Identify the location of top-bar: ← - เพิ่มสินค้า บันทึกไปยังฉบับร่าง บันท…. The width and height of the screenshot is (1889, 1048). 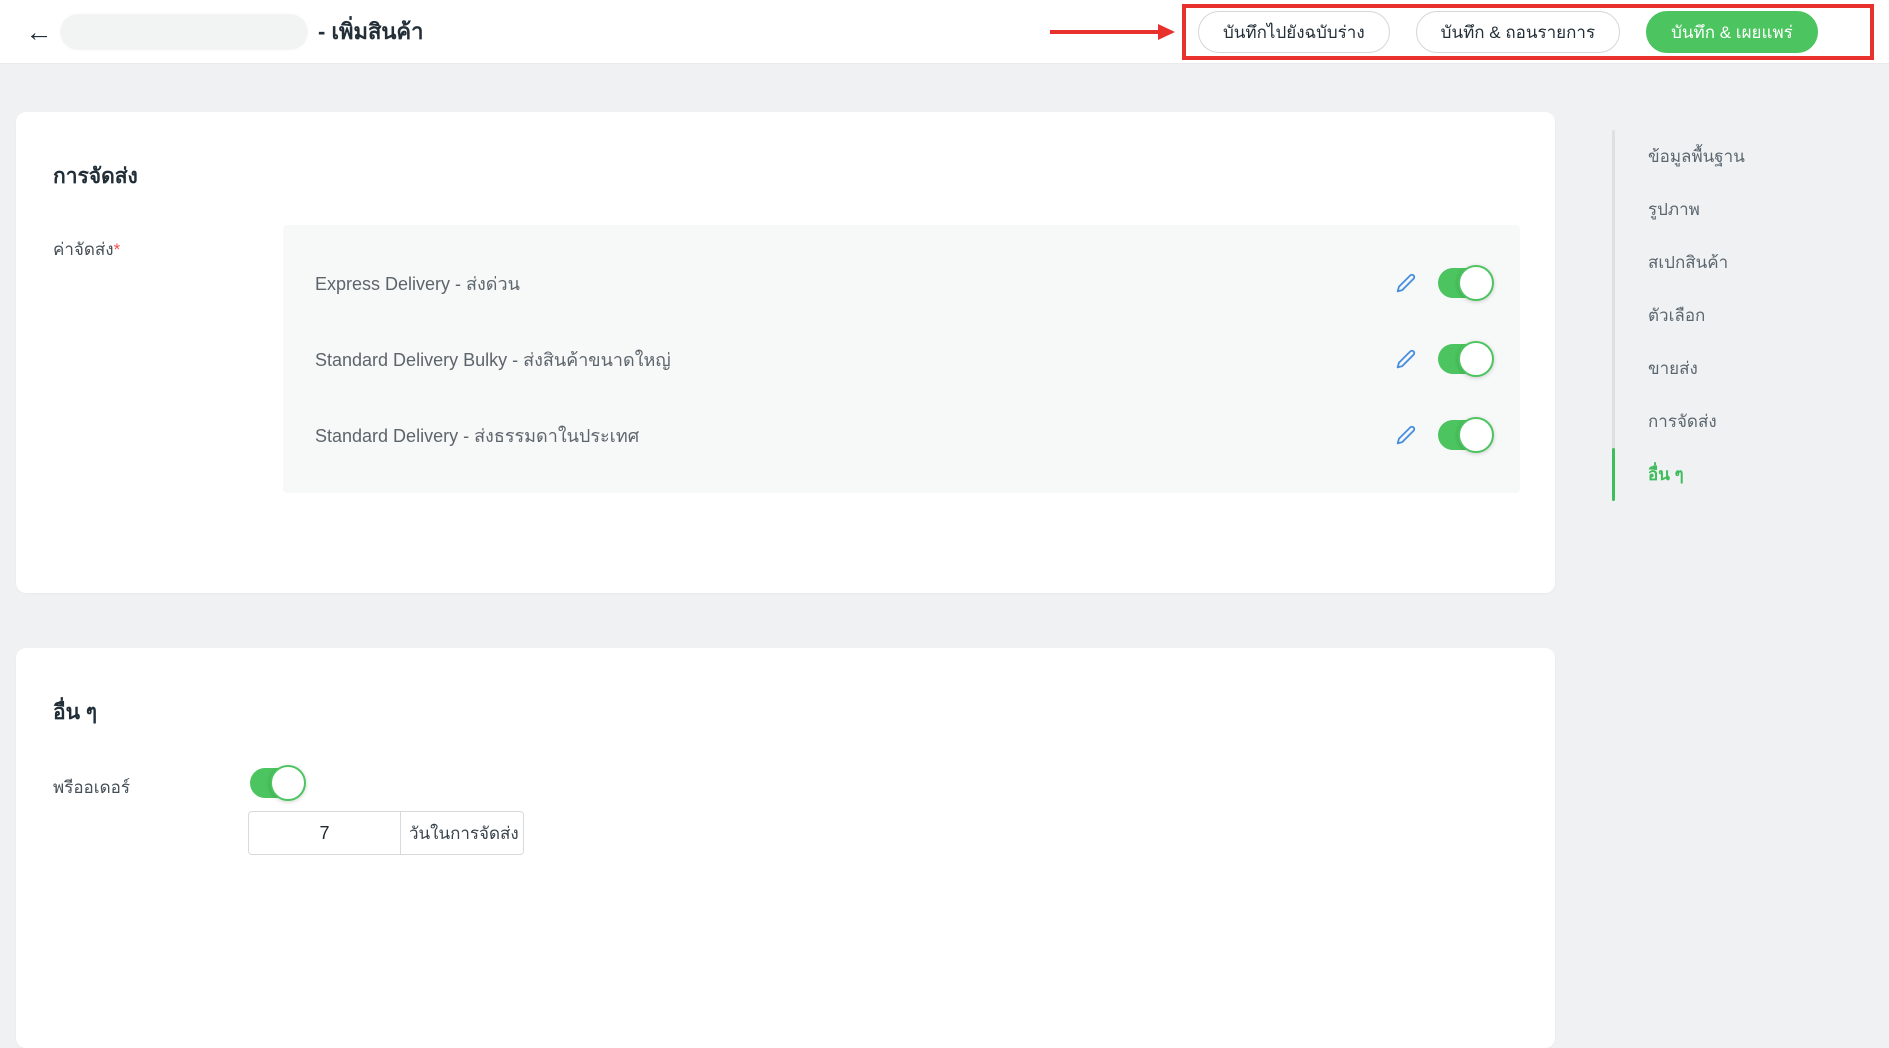
(944, 32).